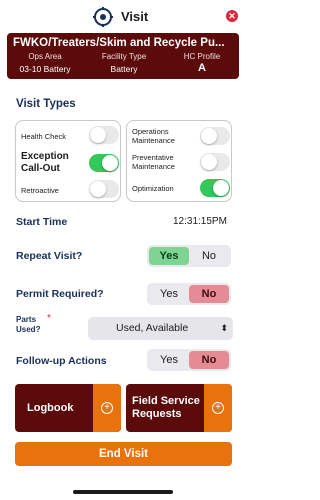 The width and height of the screenshot is (320, 500). I want to click on followup-actions-label: Follow-up Actions, so click(61, 361).